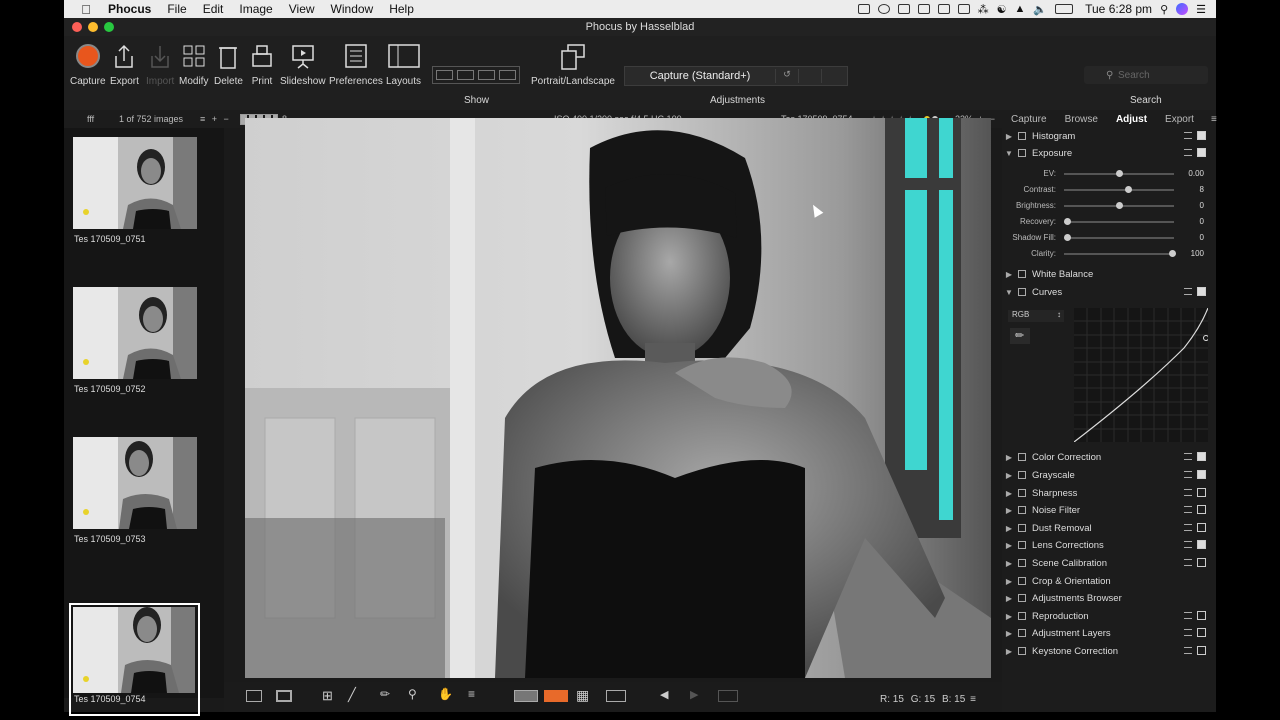 The height and width of the screenshot is (720, 1280). What do you see at coordinates (1109, 581) in the screenshot?
I see `tool-crop-orientation: ▶ Crop & Orientation` at bounding box center [1109, 581].